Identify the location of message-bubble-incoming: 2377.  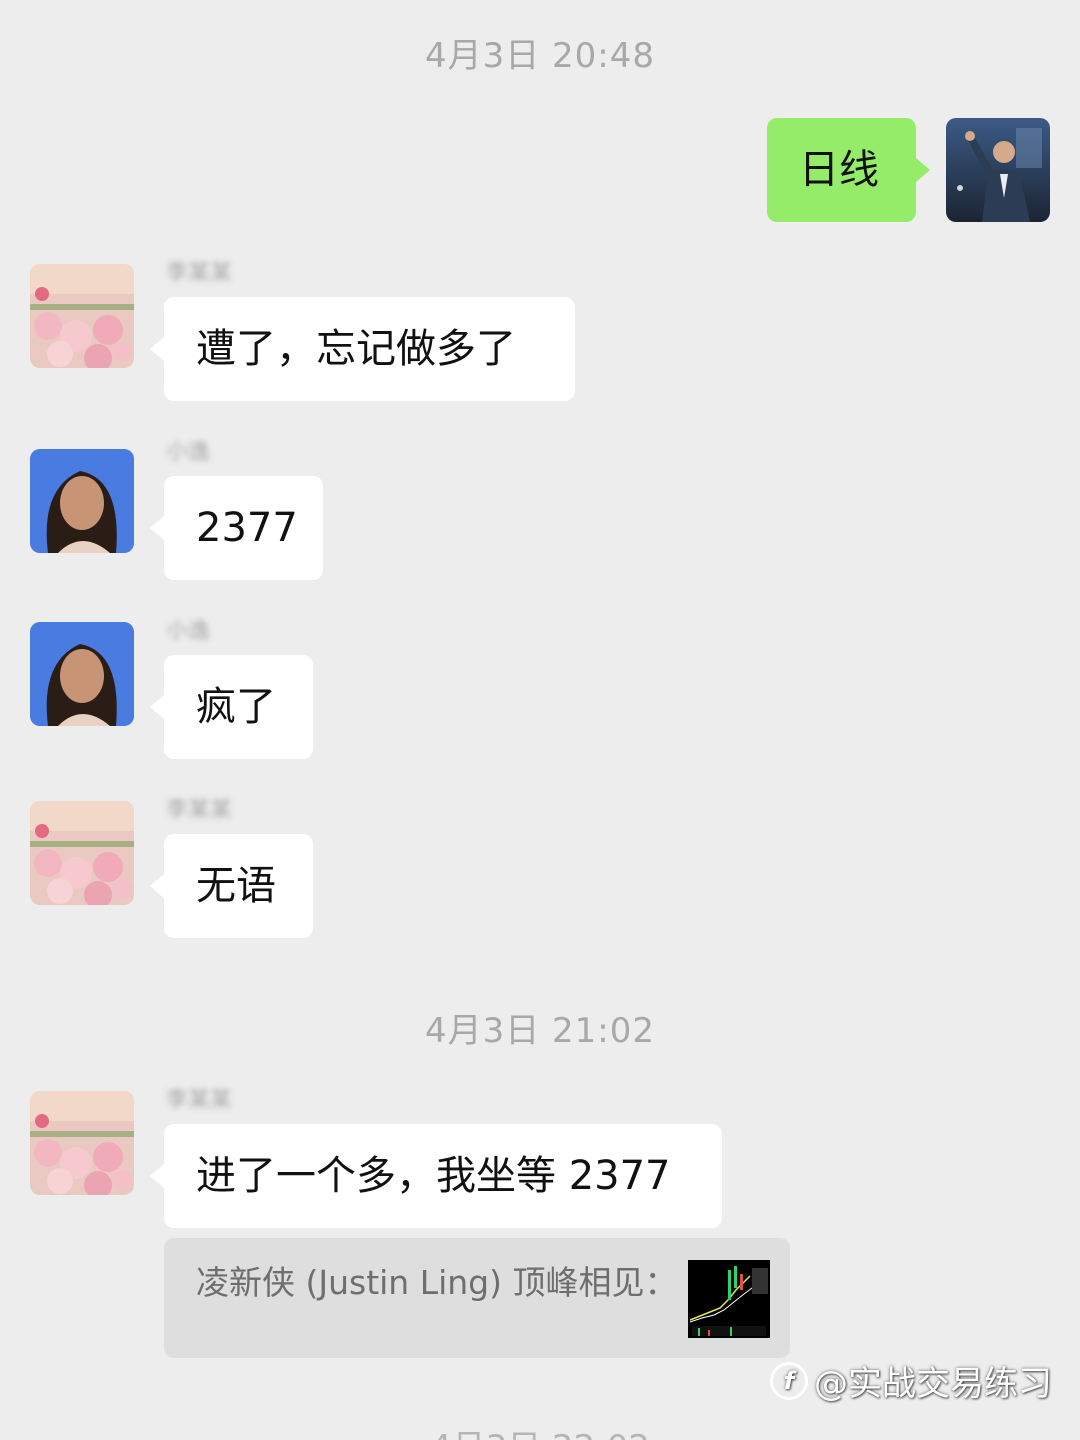
(236, 528).